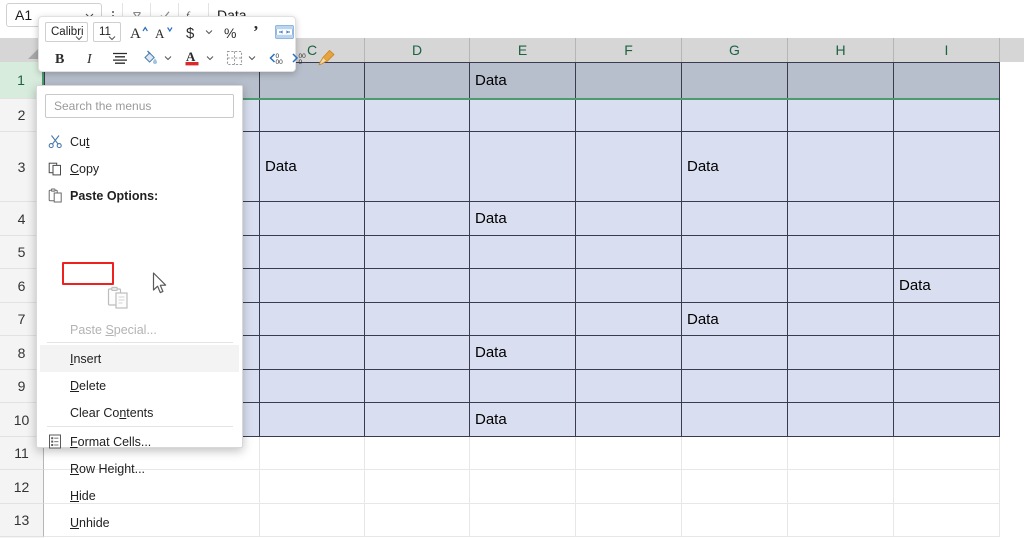 This screenshot has height=538, width=1024. Describe the element at coordinates (120, 58) in the screenshot. I see `center-align-icon` at that location.